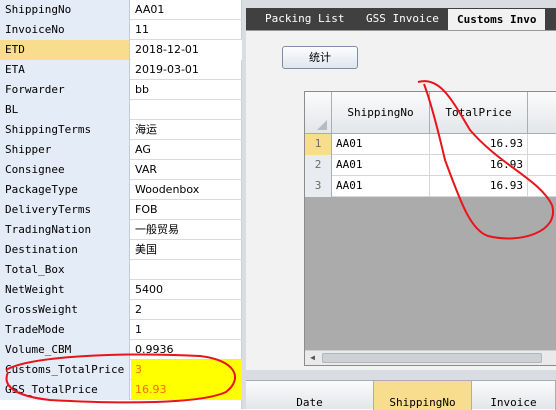  What do you see at coordinates (186, 70) in the screenshot?
I see `property-value: 2019-03-01` at bounding box center [186, 70].